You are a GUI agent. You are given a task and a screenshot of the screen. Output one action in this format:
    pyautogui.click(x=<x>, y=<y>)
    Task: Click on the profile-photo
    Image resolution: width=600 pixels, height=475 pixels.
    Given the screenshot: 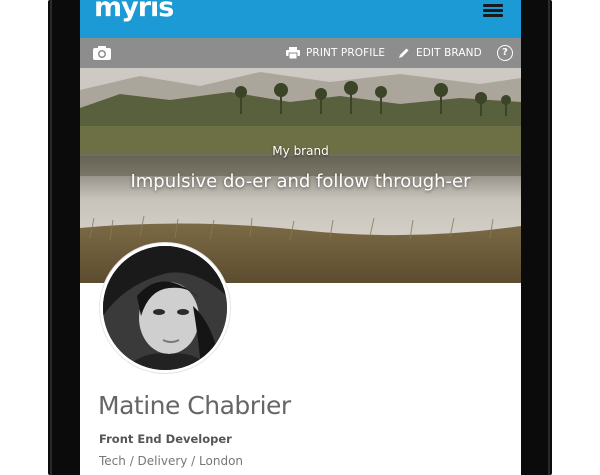 What is the action you would take?
    pyautogui.click(x=165, y=308)
    